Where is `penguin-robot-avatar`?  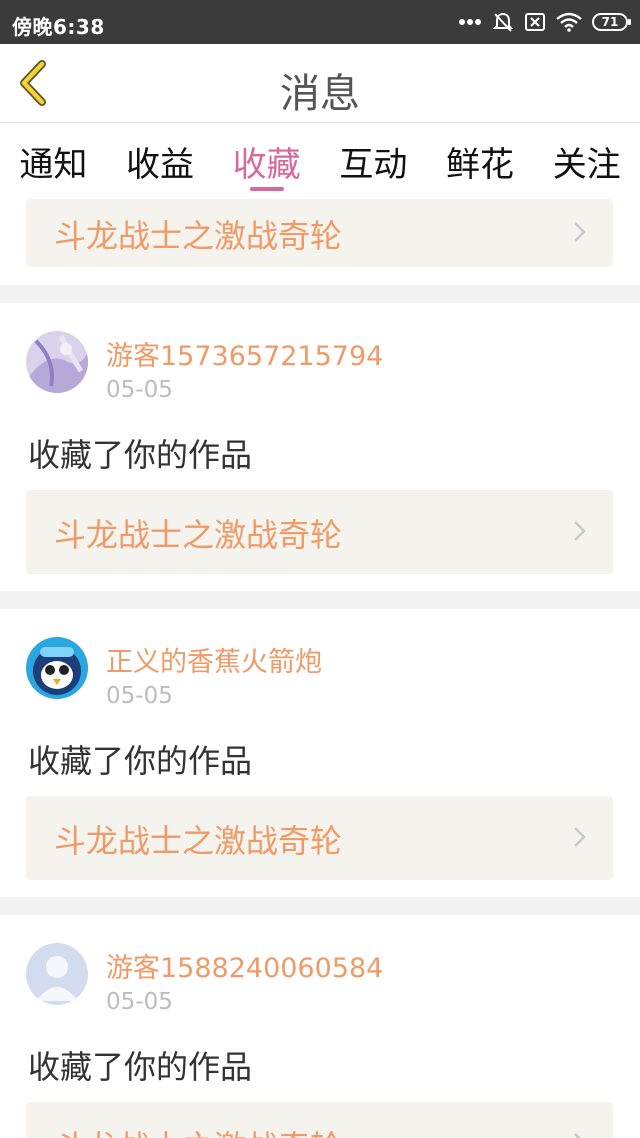 penguin-robot-avatar is located at coordinates (57, 668).